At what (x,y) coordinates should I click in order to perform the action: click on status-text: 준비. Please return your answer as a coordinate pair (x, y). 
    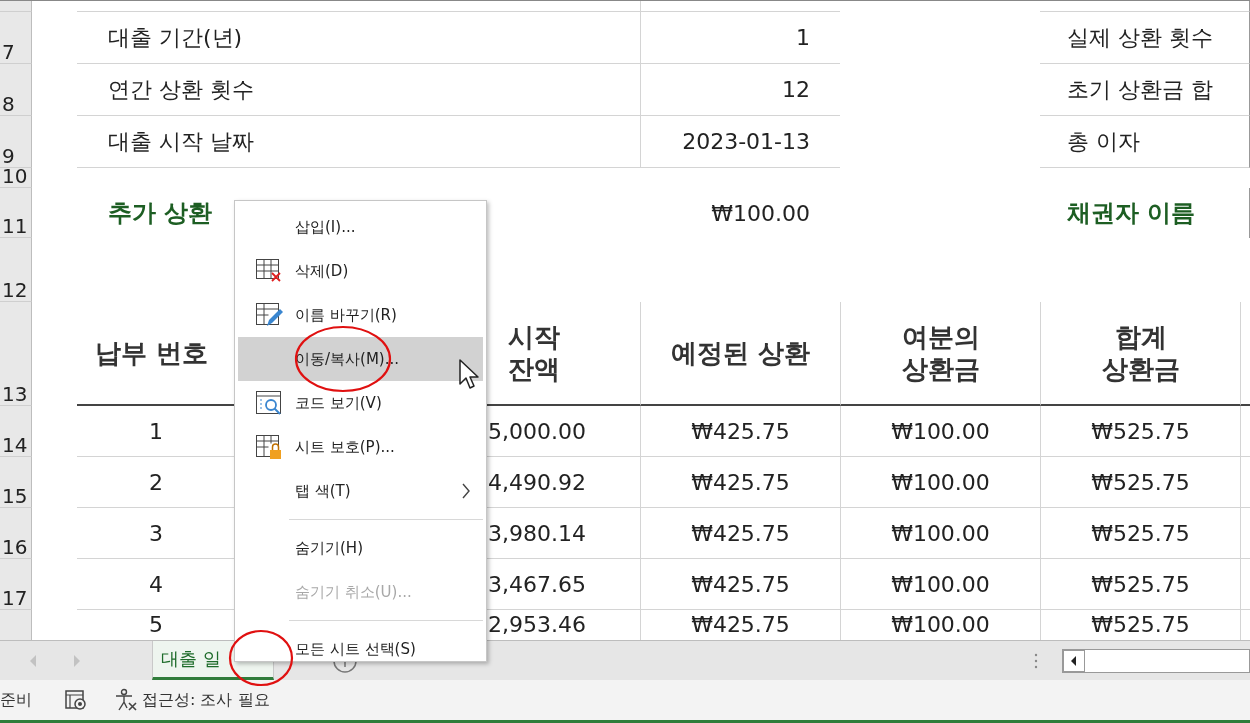
    Looking at the image, I should click on (16, 700).